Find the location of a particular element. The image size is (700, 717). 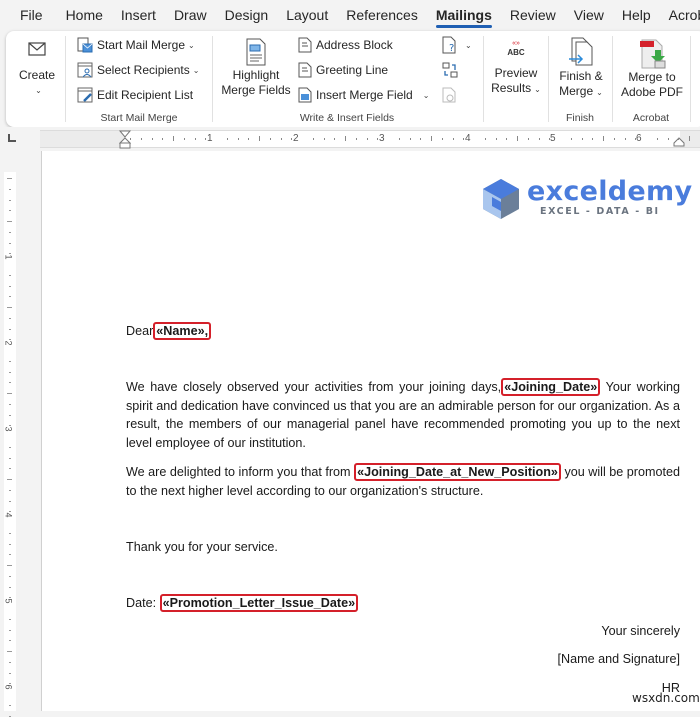

tab-layout: Layout is located at coordinates (307, 15).